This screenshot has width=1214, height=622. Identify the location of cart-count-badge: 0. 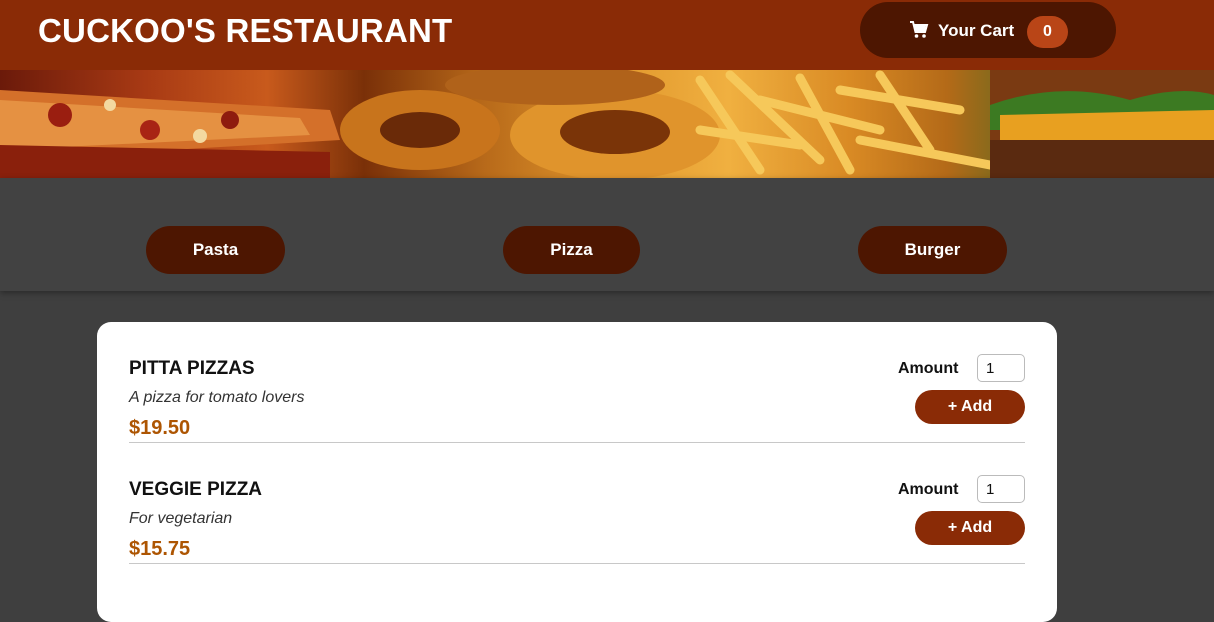
(1047, 32).